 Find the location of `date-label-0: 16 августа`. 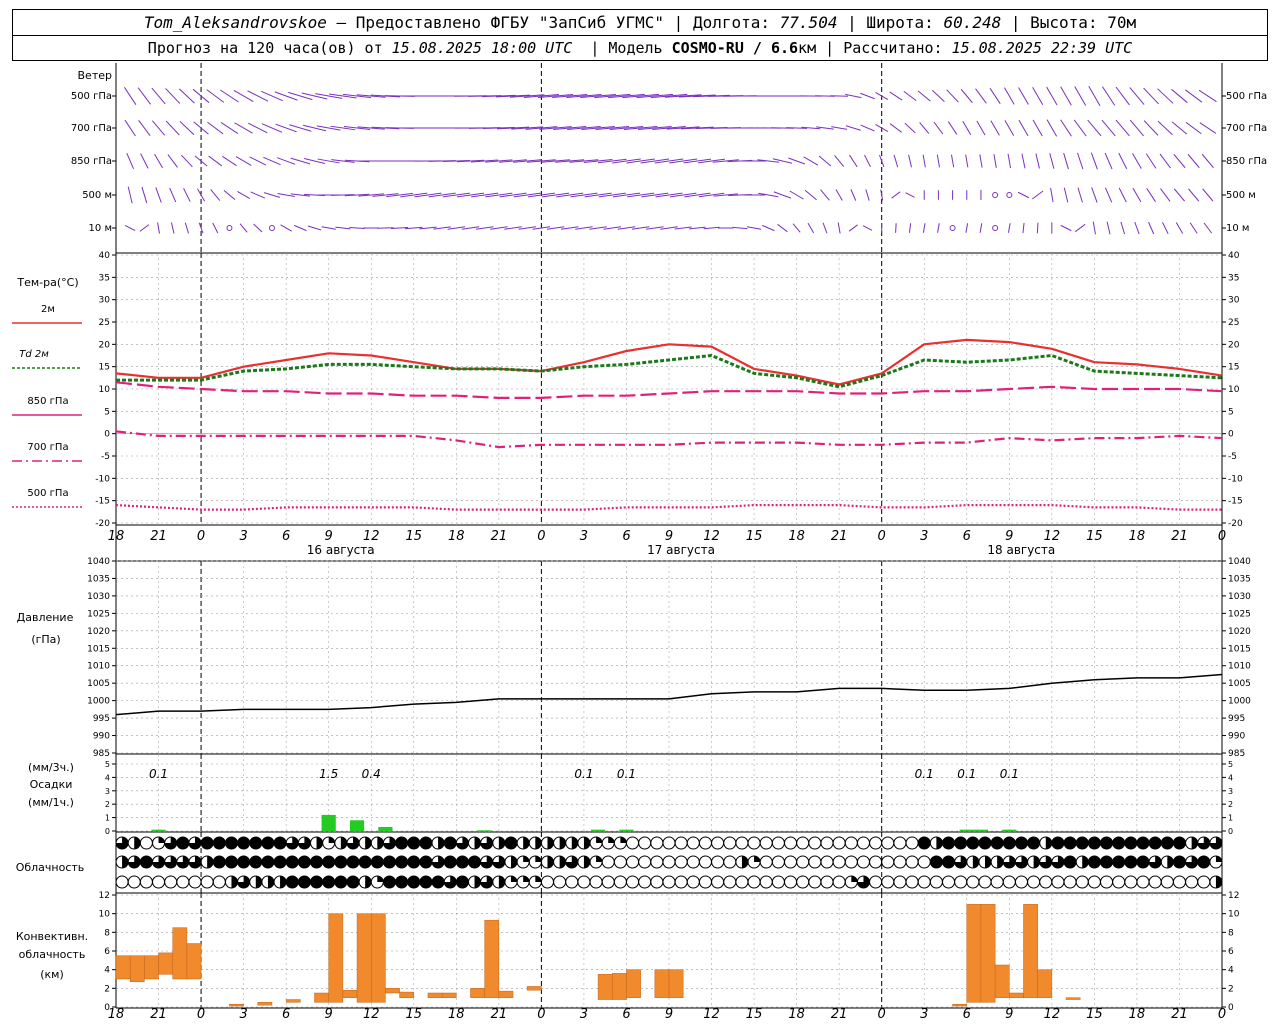

date-label-0: 16 августа is located at coordinates (341, 550).